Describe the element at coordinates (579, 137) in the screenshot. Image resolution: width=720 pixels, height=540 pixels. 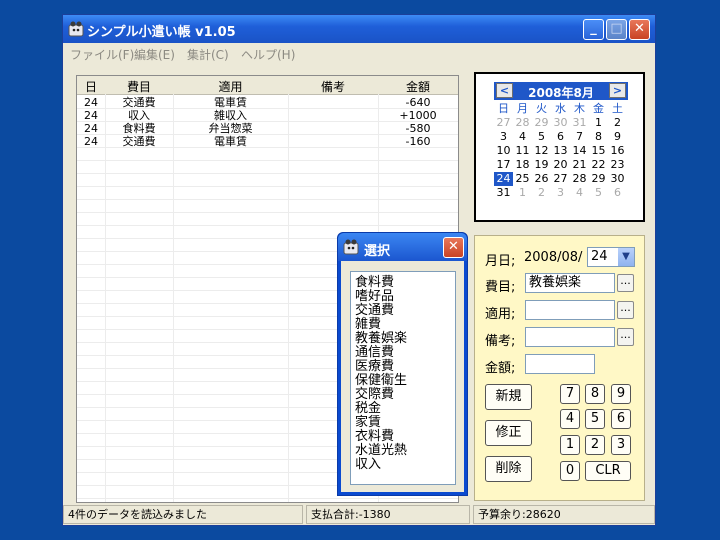
I see `calendar-day: 7` at that location.